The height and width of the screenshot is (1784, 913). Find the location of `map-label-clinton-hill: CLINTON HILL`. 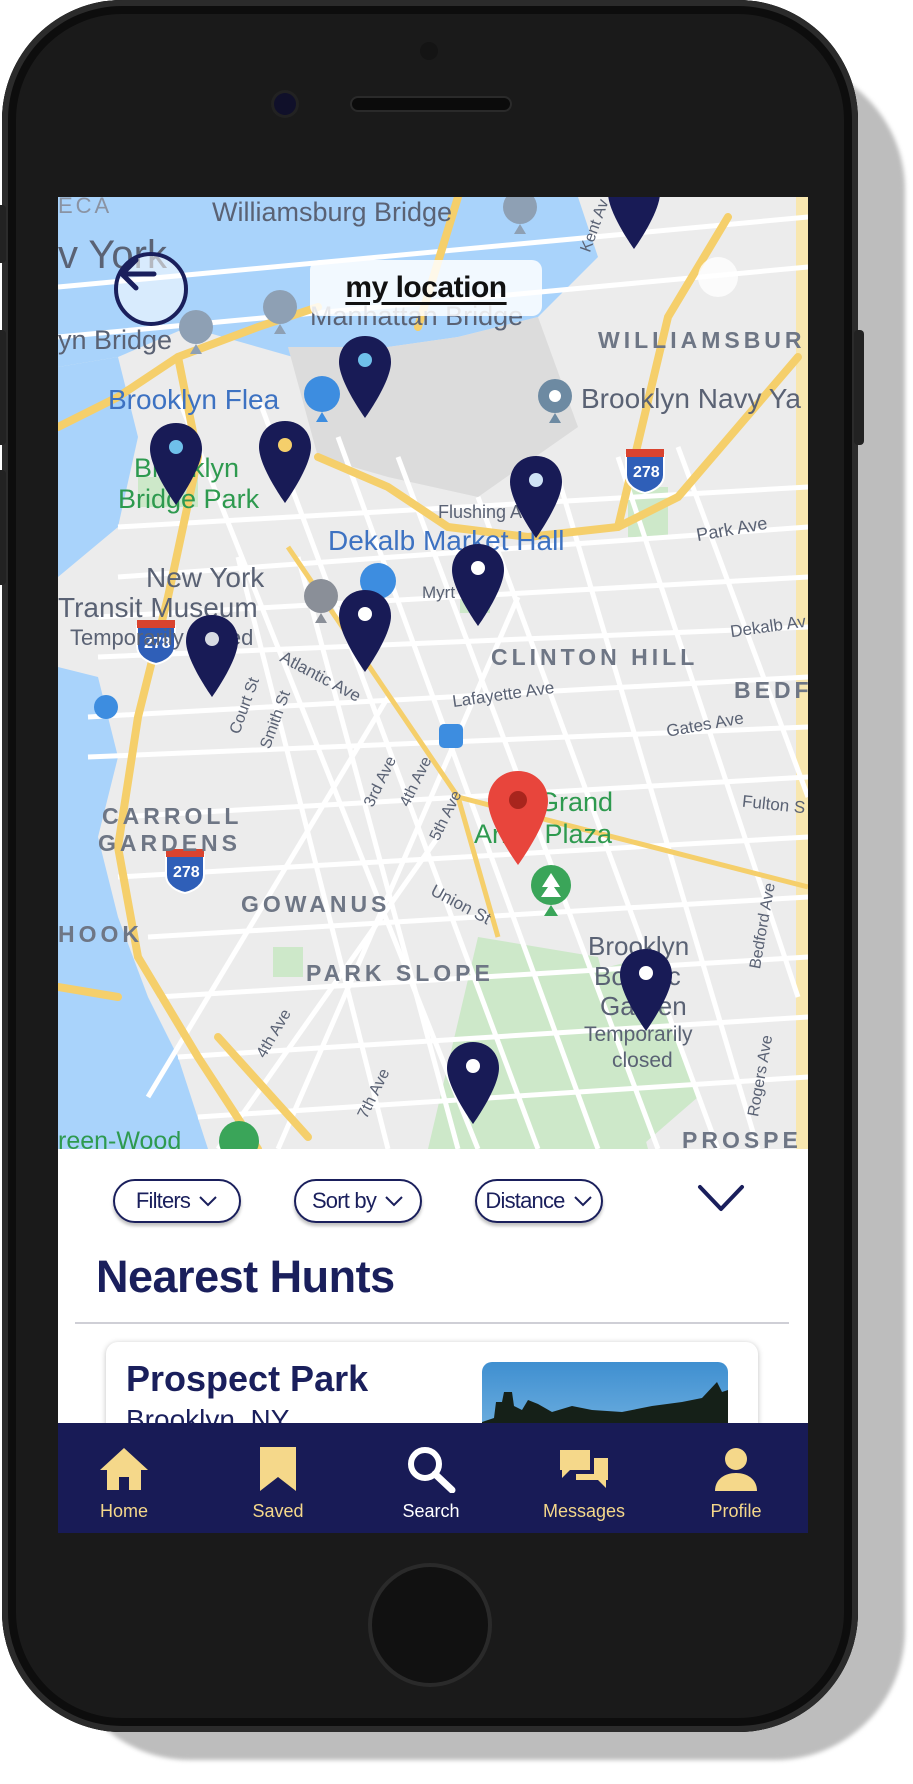

map-label-clinton-hill: CLINTON HILL is located at coordinates (595, 657).